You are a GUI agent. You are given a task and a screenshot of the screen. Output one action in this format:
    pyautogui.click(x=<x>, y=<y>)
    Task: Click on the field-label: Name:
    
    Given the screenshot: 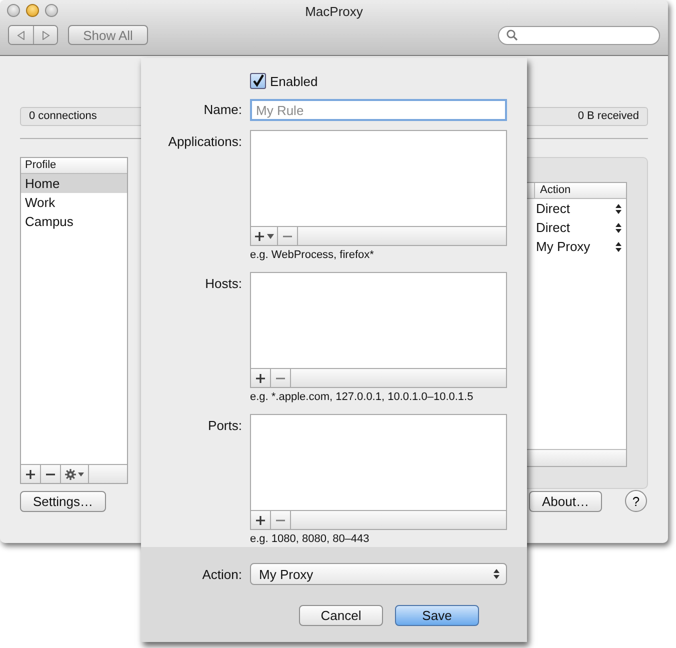 What is the action you would take?
    pyautogui.click(x=222, y=109)
    